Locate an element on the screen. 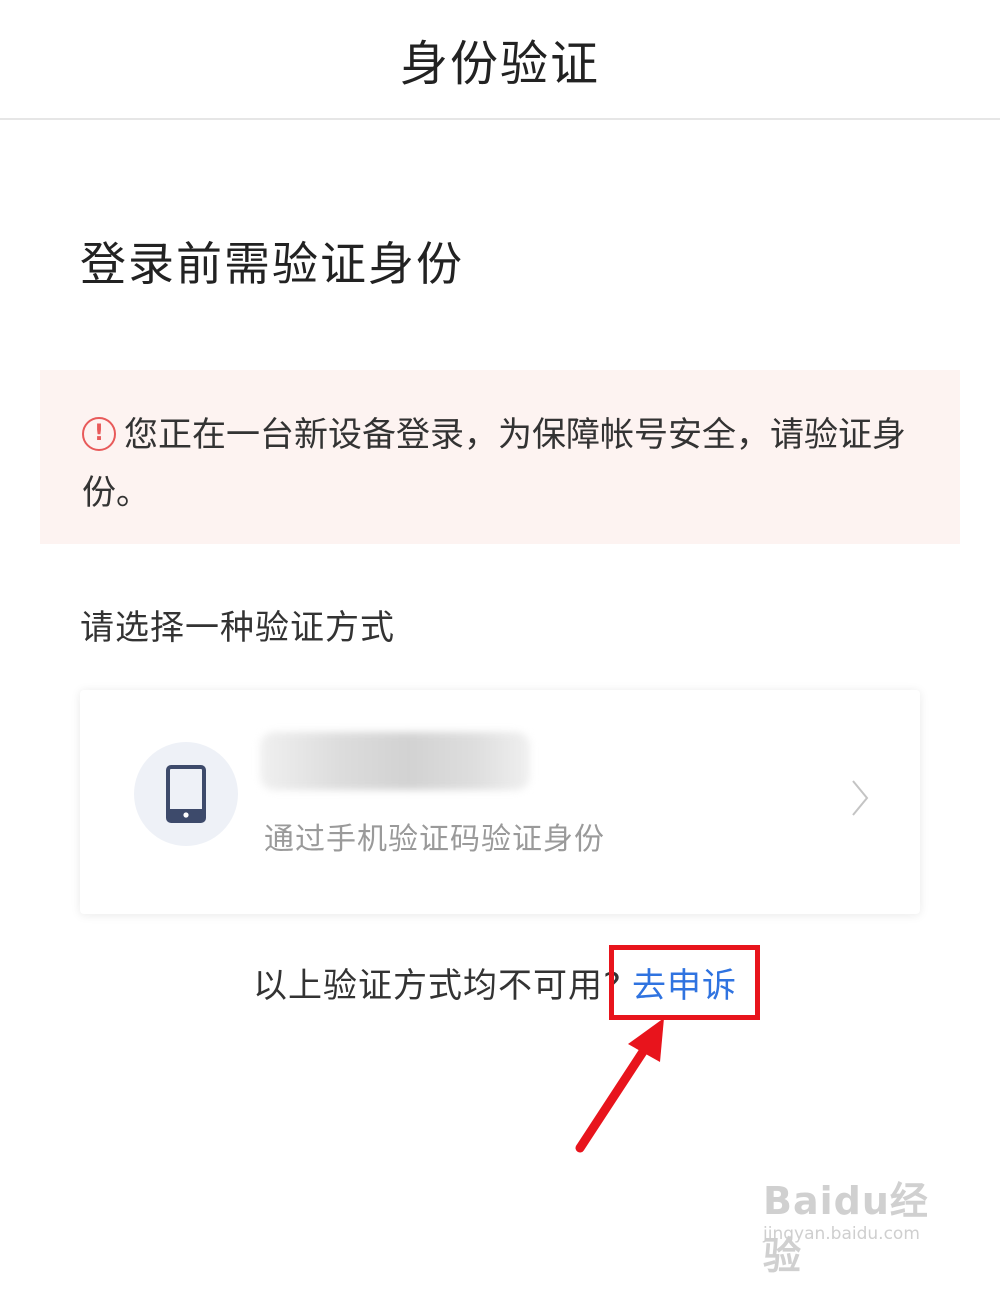 The width and height of the screenshot is (1000, 1296). masked-phone-number is located at coordinates (395, 761).